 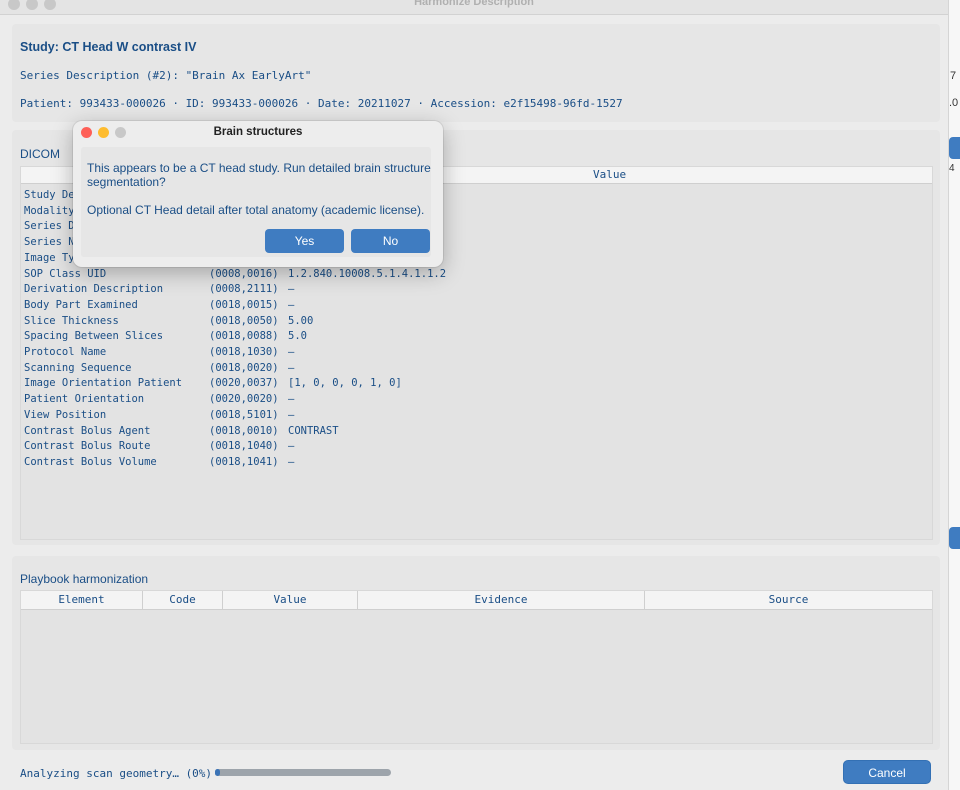 What do you see at coordinates (40, 154) in the screenshot?
I see `dicom-label: DICOM` at bounding box center [40, 154].